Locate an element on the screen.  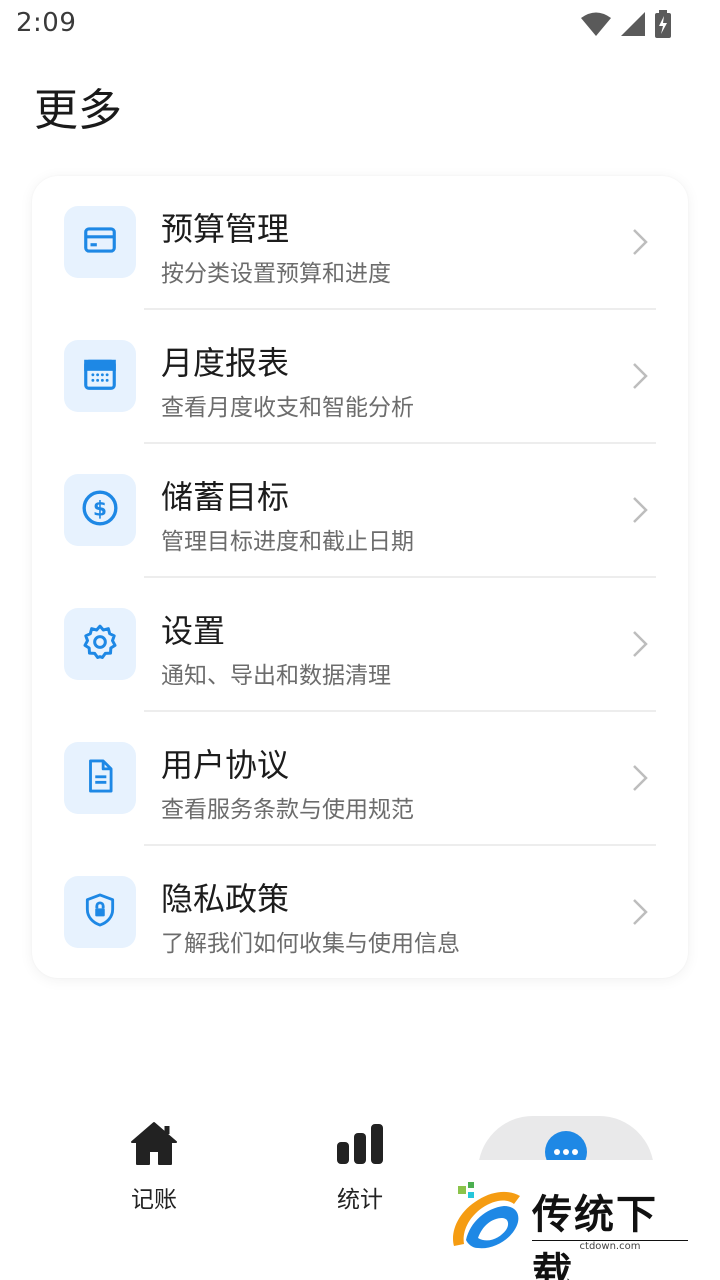
shield-lock-icon is located at coordinates (100, 912).